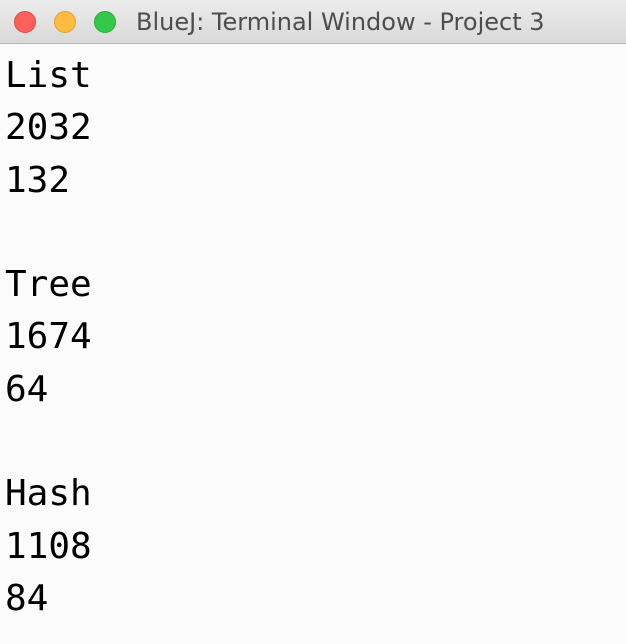 The width and height of the screenshot is (626, 644). Describe the element at coordinates (48, 75) in the screenshot. I see `output-line: List` at that location.